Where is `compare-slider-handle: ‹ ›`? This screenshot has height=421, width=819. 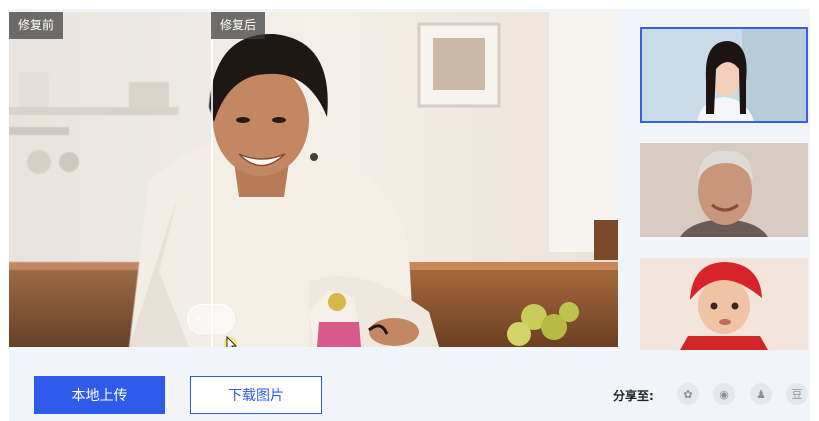 compare-slider-handle: ‹ › is located at coordinates (211, 319).